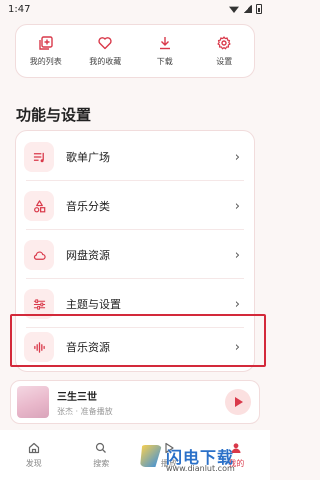 The image size is (320, 480). I want to click on waveform-icon, so click(39, 347).